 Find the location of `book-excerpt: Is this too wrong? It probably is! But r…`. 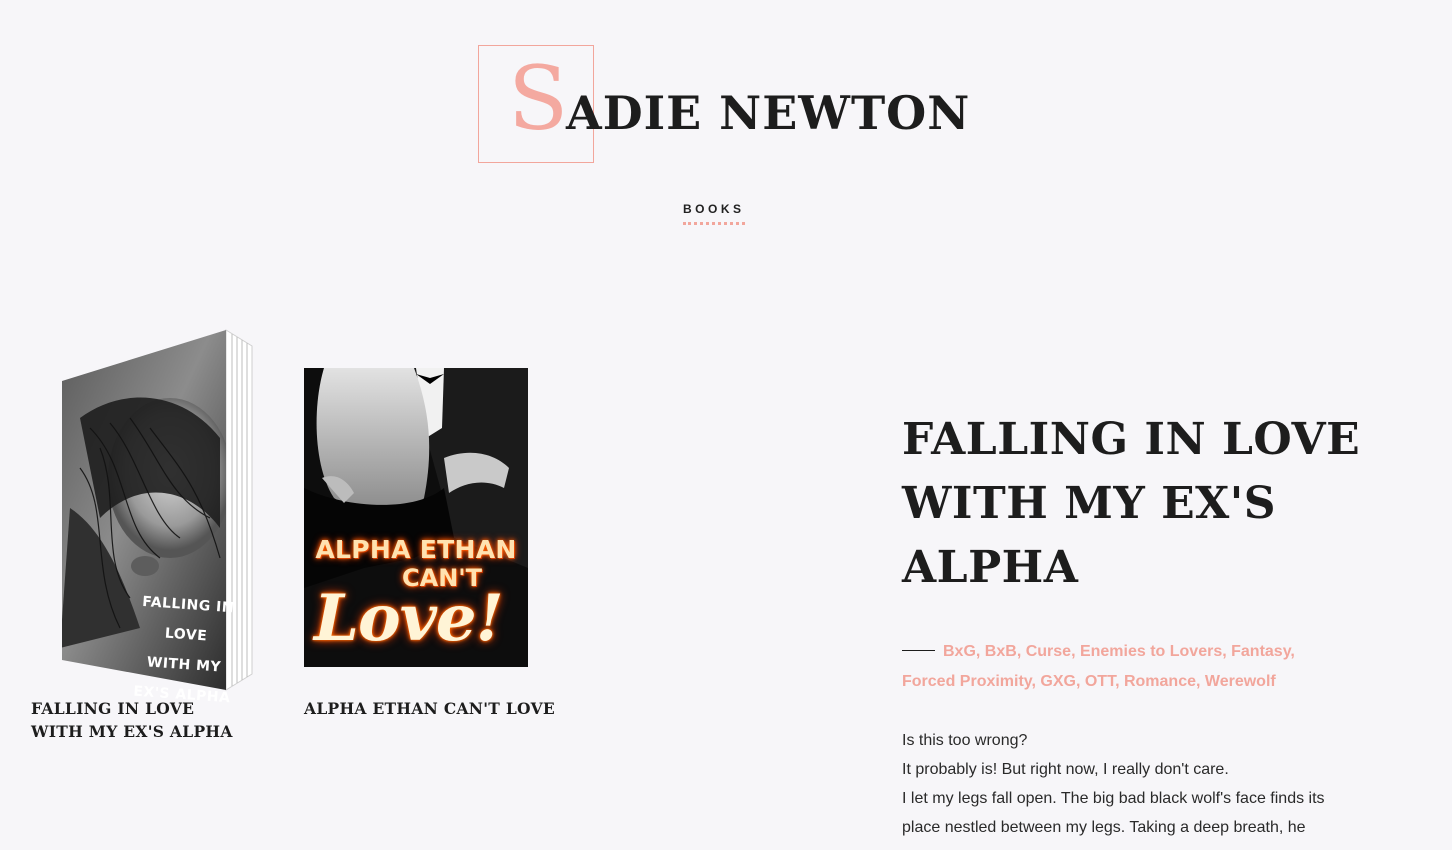

book-excerpt: Is this too wrong? It probably is! But r… is located at coordinates (1122, 784).